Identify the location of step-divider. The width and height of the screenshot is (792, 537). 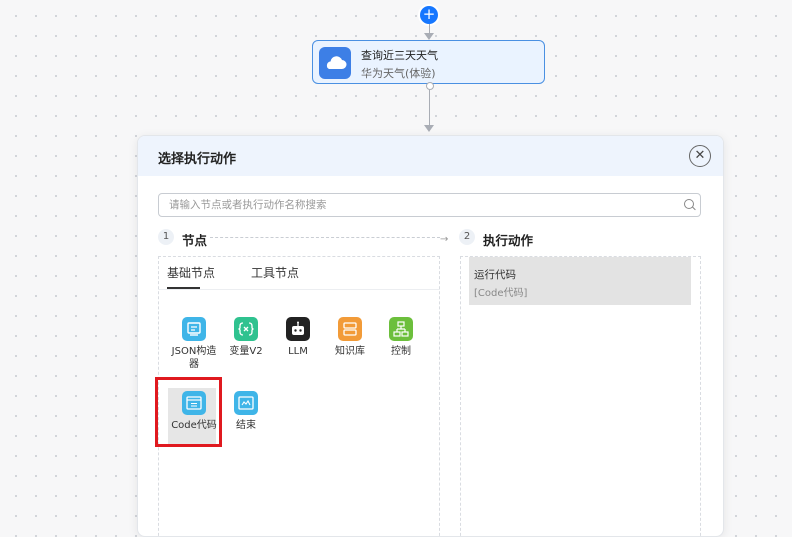
(325, 237).